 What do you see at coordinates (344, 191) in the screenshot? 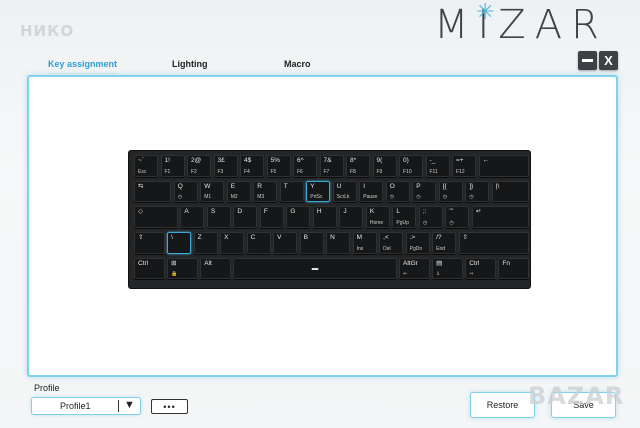
I see `key-1-7: U ScrLk` at bounding box center [344, 191].